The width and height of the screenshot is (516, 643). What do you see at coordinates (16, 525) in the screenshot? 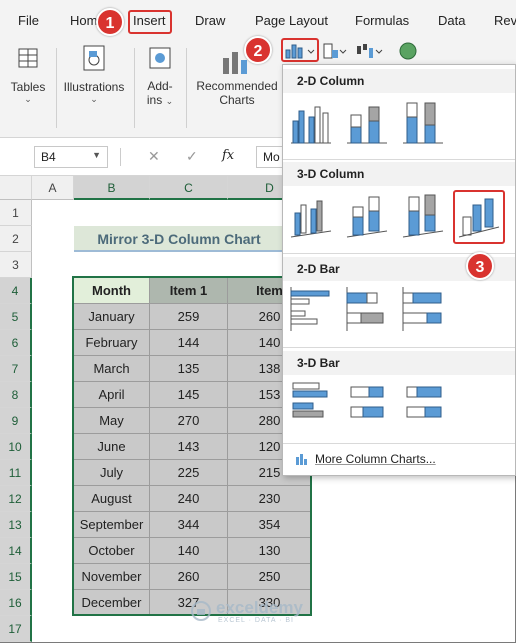
I see `row-header: 13` at bounding box center [16, 525].